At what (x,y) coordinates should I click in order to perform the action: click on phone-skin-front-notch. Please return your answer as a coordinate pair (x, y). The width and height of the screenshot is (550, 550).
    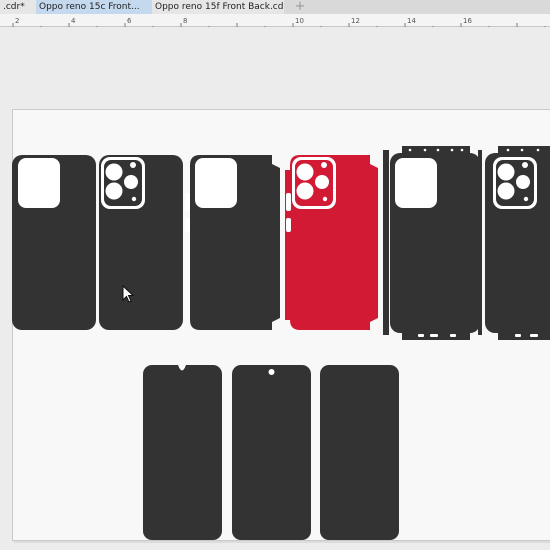
    Looking at the image, I should click on (182, 452).